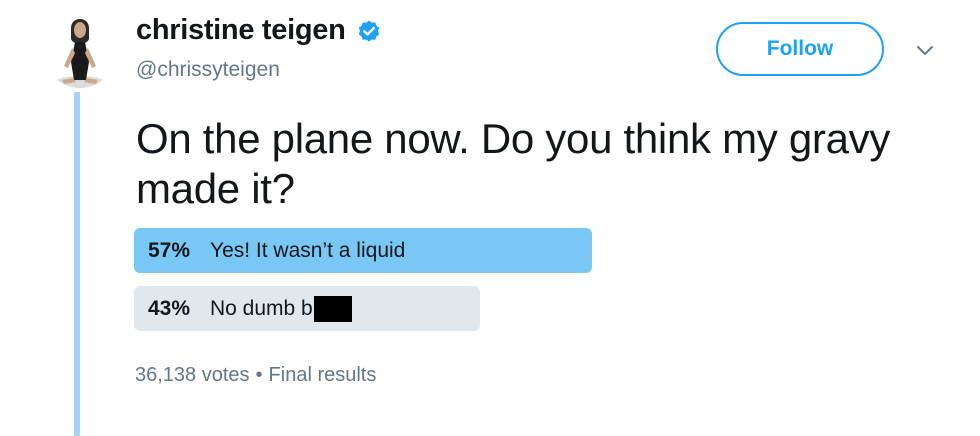  What do you see at coordinates (261, 308) in the screenshot?
I see `poll-option-label: No dumb b` at bounding box center [261, 308].